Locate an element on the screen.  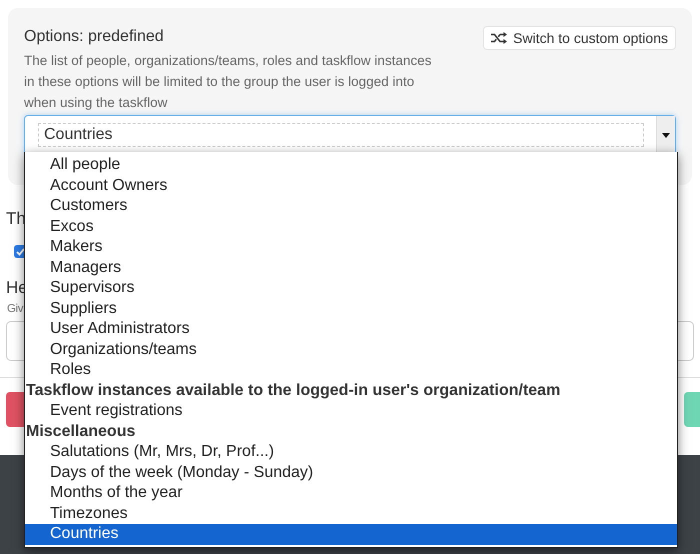
select-field: Countries is located at coordinates (350, 135).